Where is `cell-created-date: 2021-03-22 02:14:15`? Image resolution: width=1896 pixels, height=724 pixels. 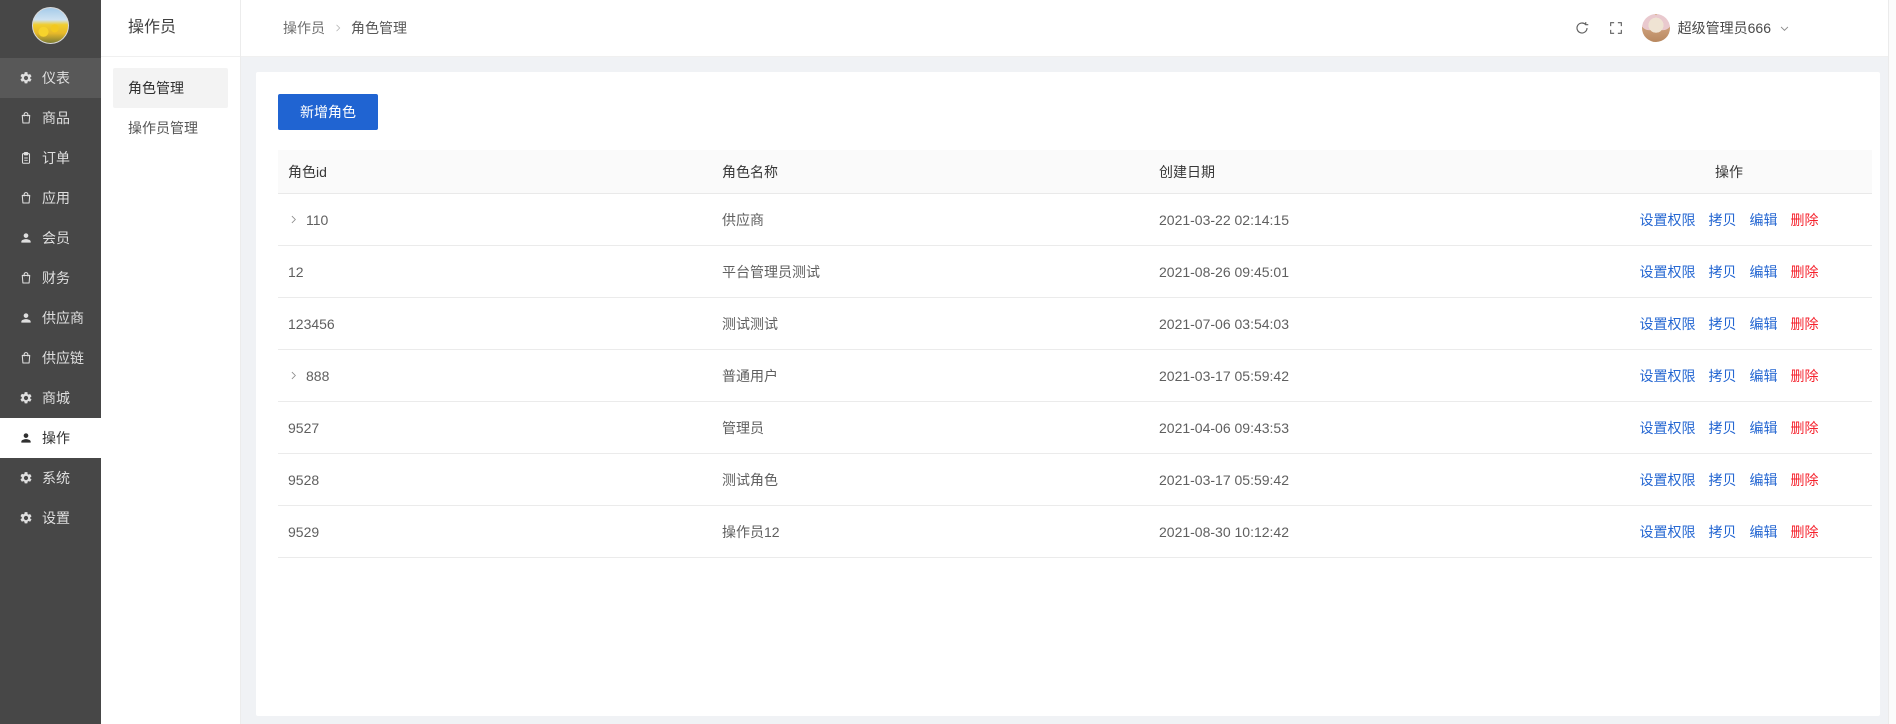 cell-created-date: 2021-03-22 02:14:15 is located at coordinates (1367, 220).